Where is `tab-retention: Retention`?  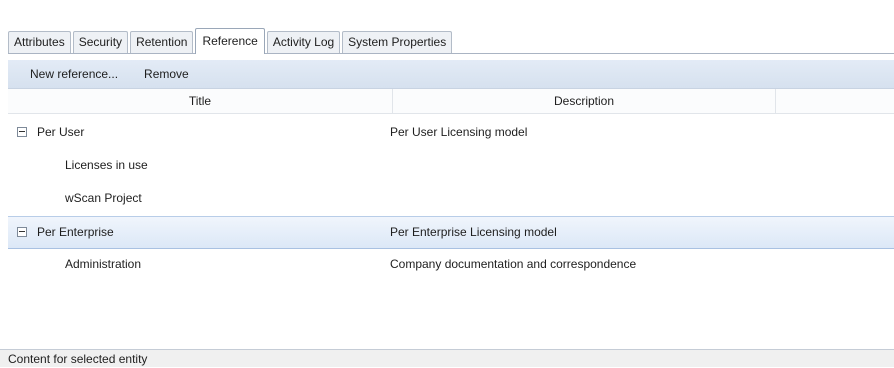
tab-retention: Retention is located at coordinates (162, 42).